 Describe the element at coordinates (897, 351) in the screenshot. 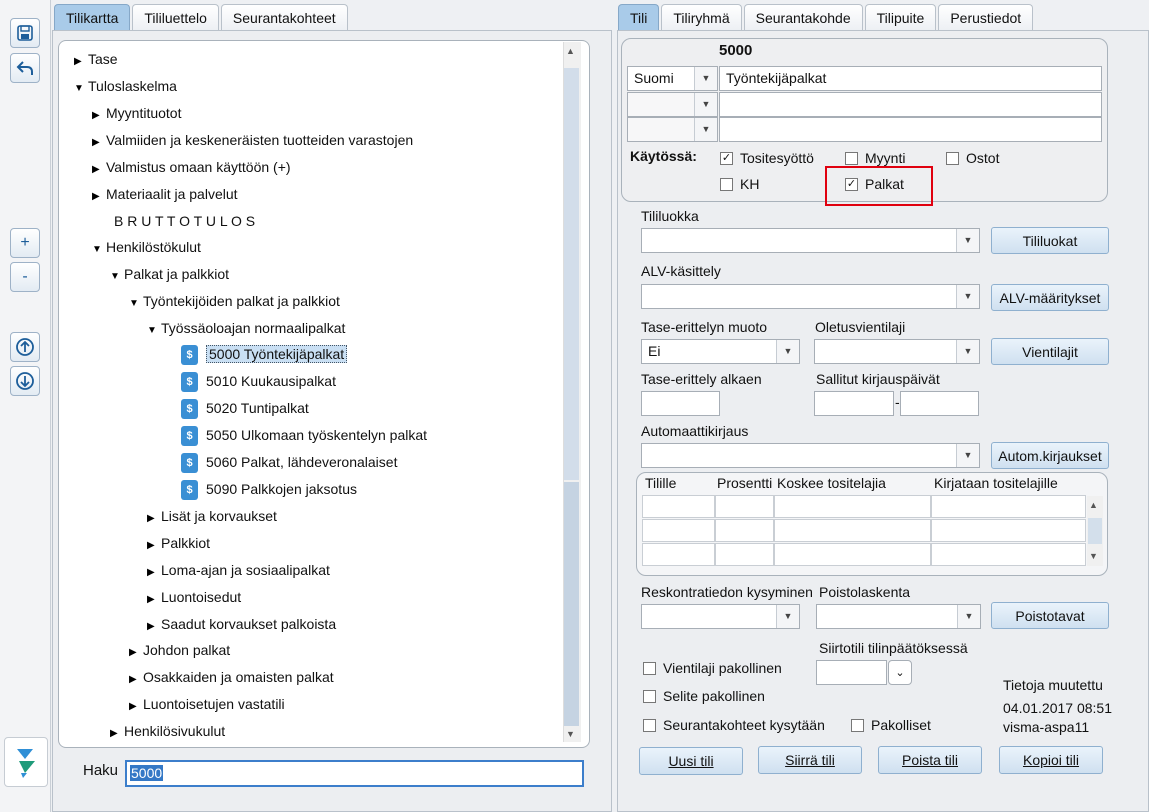

I see `oletus-select: ▼` at that location.